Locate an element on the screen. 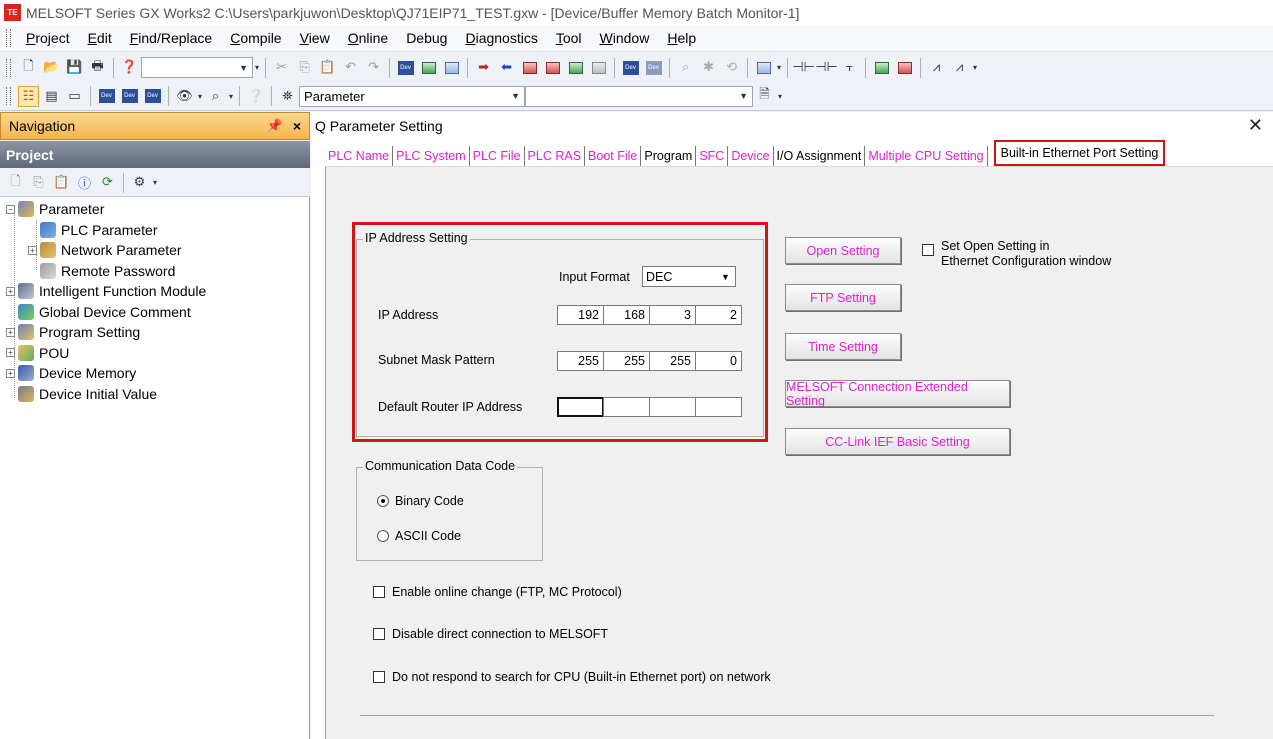 The image size is (1273, 739). input-format-select: DEC ▼ is located at coordinates (689, 276).